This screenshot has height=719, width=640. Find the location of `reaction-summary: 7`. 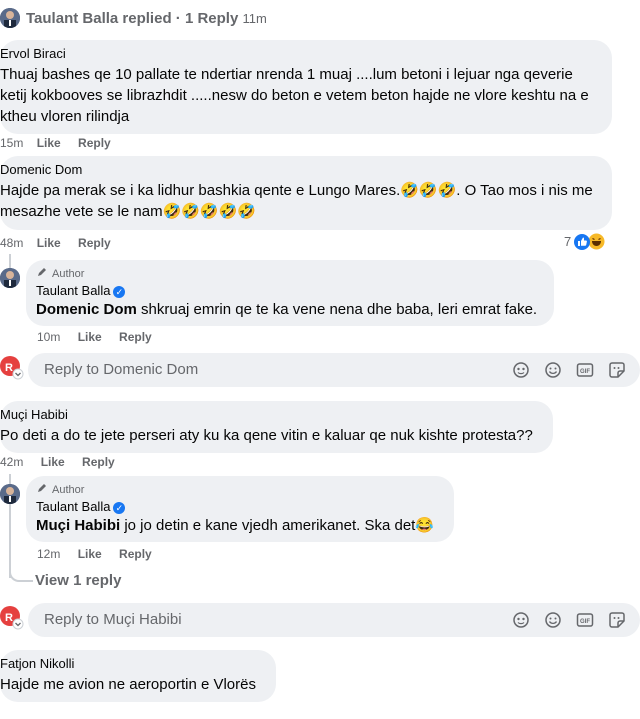

reaction-summary: 7 is located at coordinates (584, 241).